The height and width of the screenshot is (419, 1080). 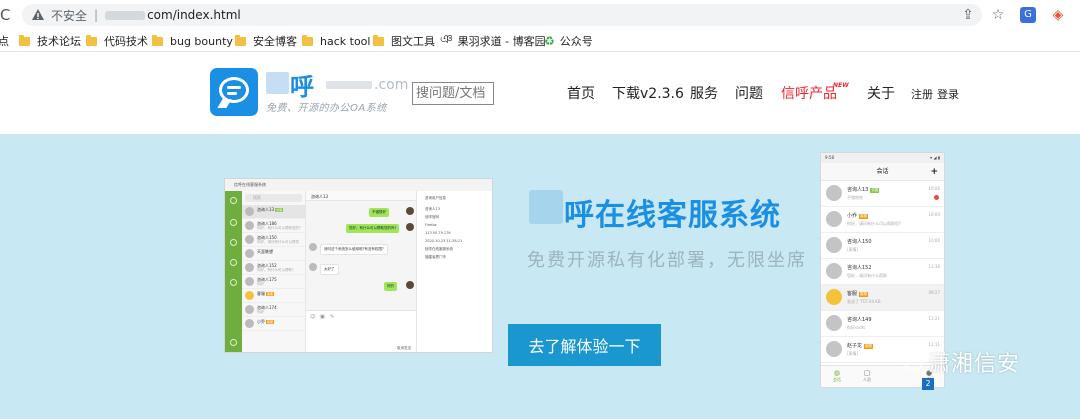 What do you see at coordinates (934, 266) in the screenshot?
I see `conversation-time: 11:36` at bounding box center [934, 266].